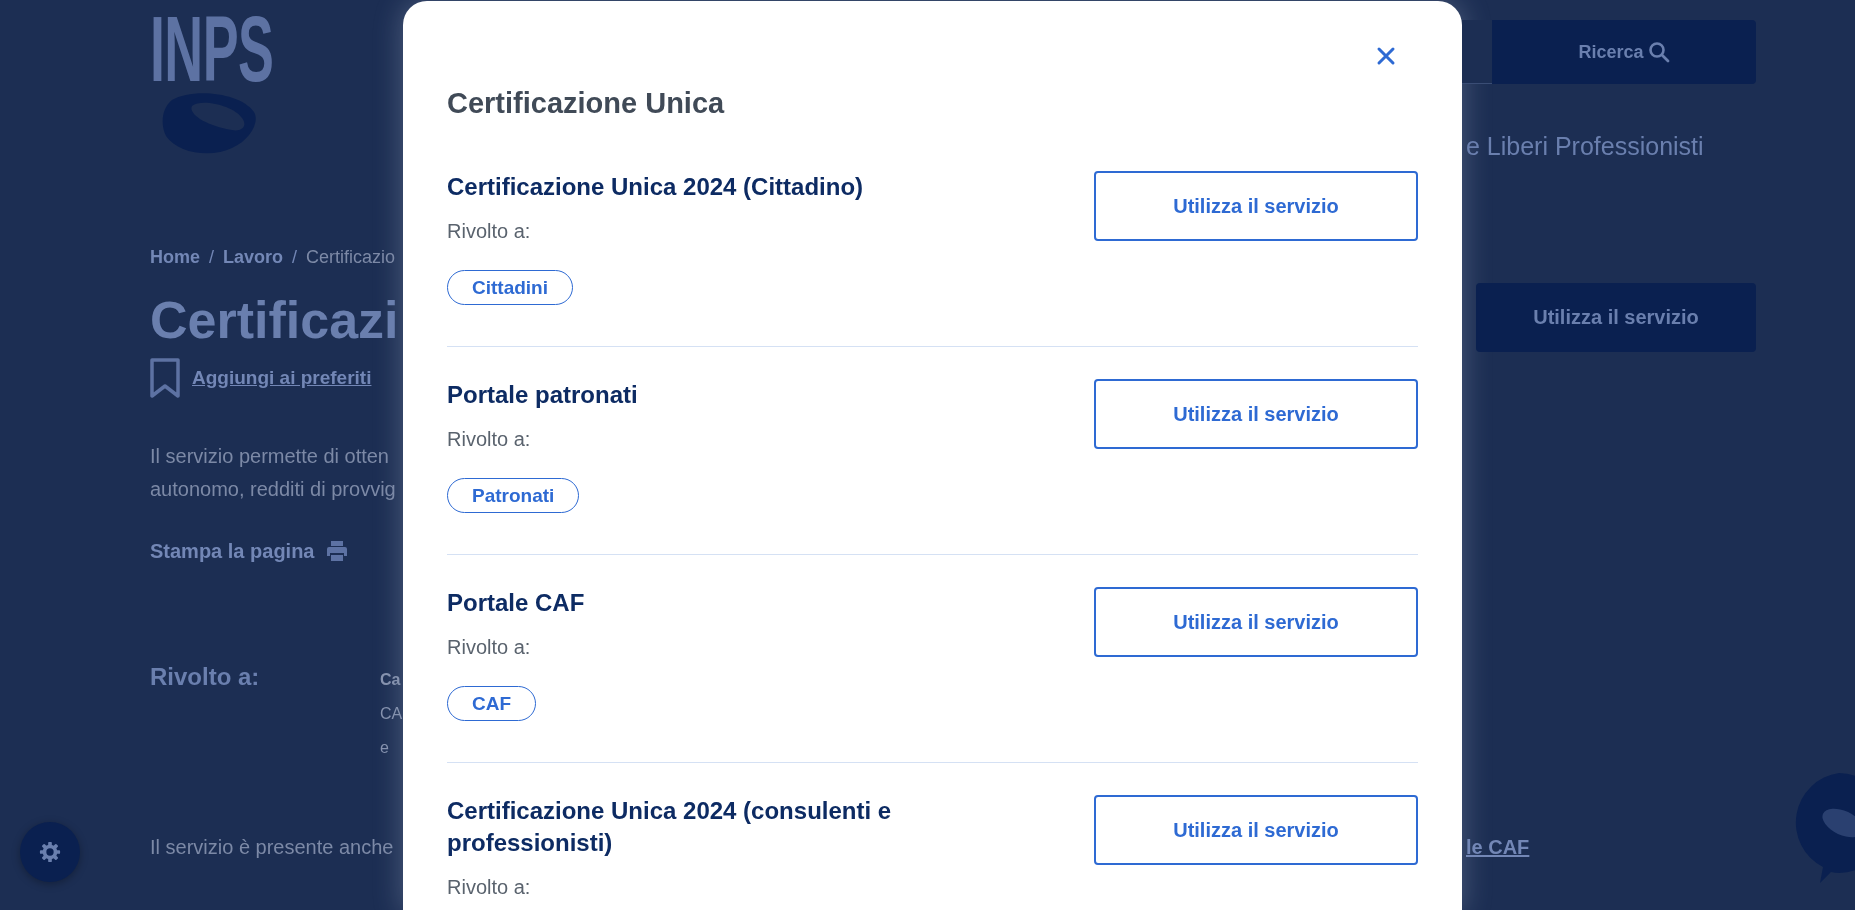 This screenshot has width=1855, height=910. What do you see at coordinates (586, 103) in the screenshot?
I see `dialog-title: Certificazione Unica` at bounding box center [586, 103].